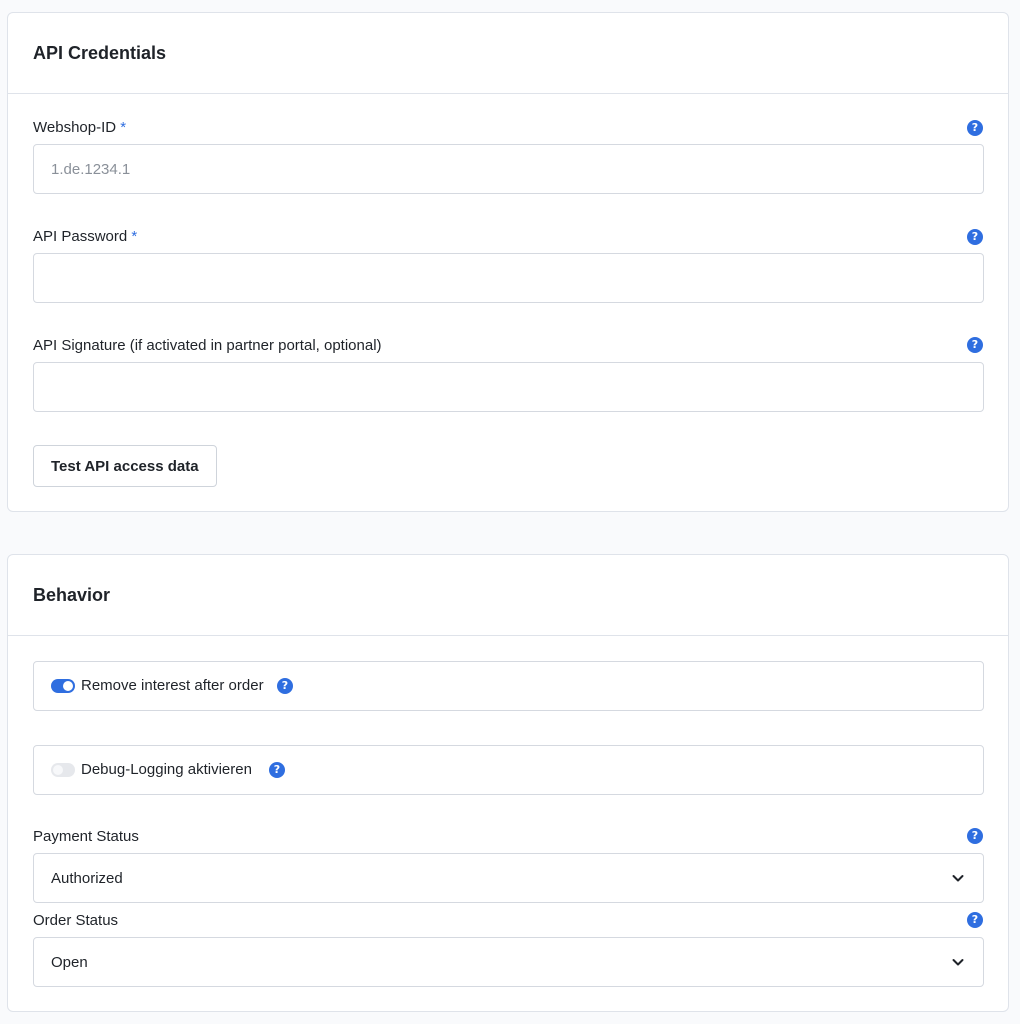  Describe the element at coordinates (125, 466) in the screenshot. I see `test-api-access-button: Test API access data` at that location.